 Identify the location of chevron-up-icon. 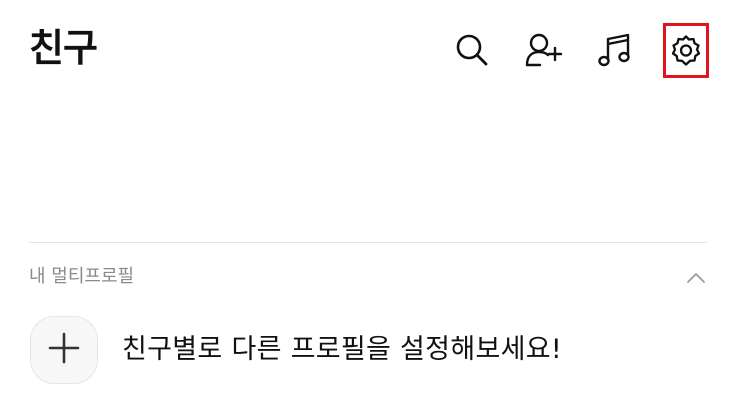
(696, 278).